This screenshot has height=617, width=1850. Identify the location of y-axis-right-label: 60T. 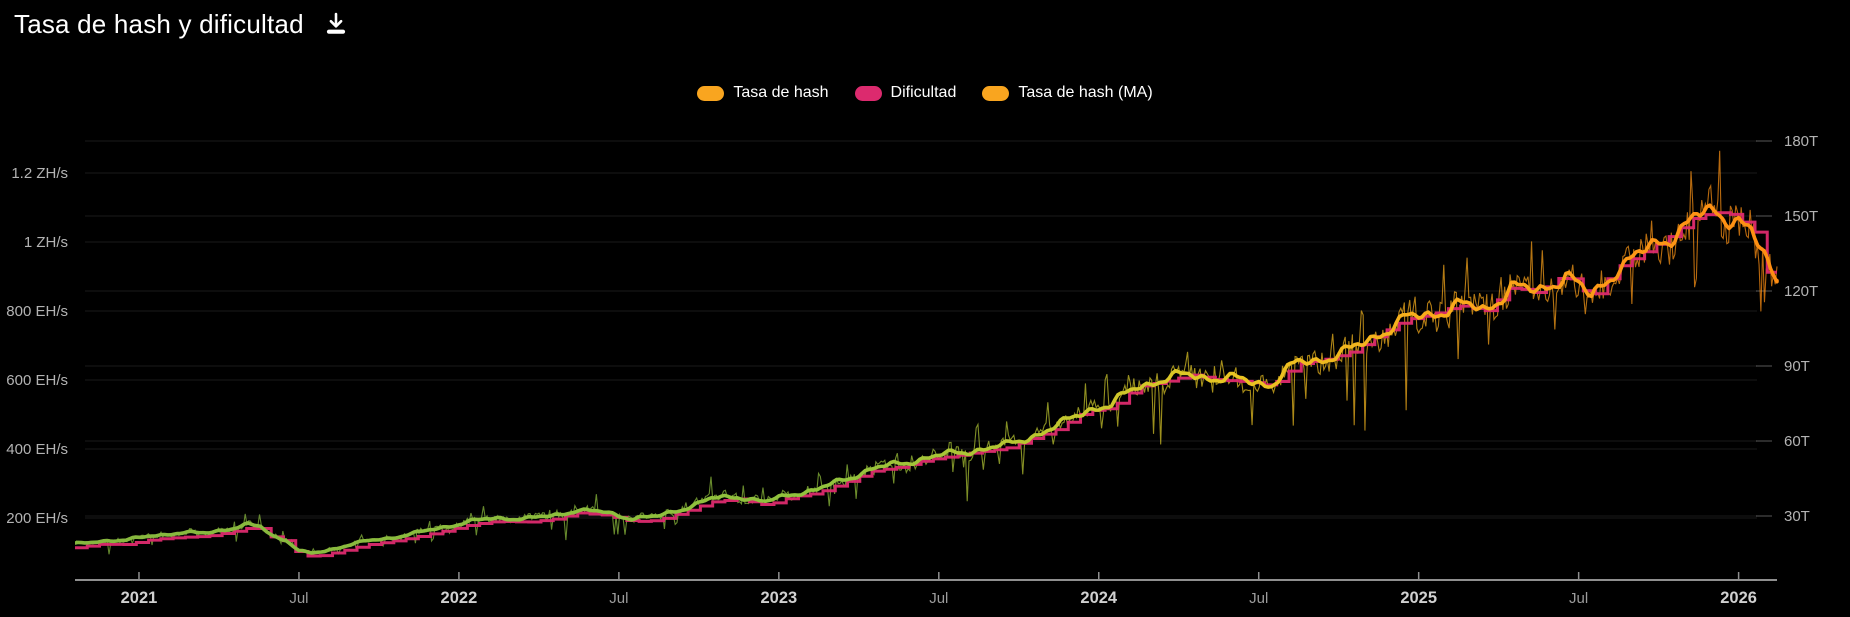
(1797, 441).